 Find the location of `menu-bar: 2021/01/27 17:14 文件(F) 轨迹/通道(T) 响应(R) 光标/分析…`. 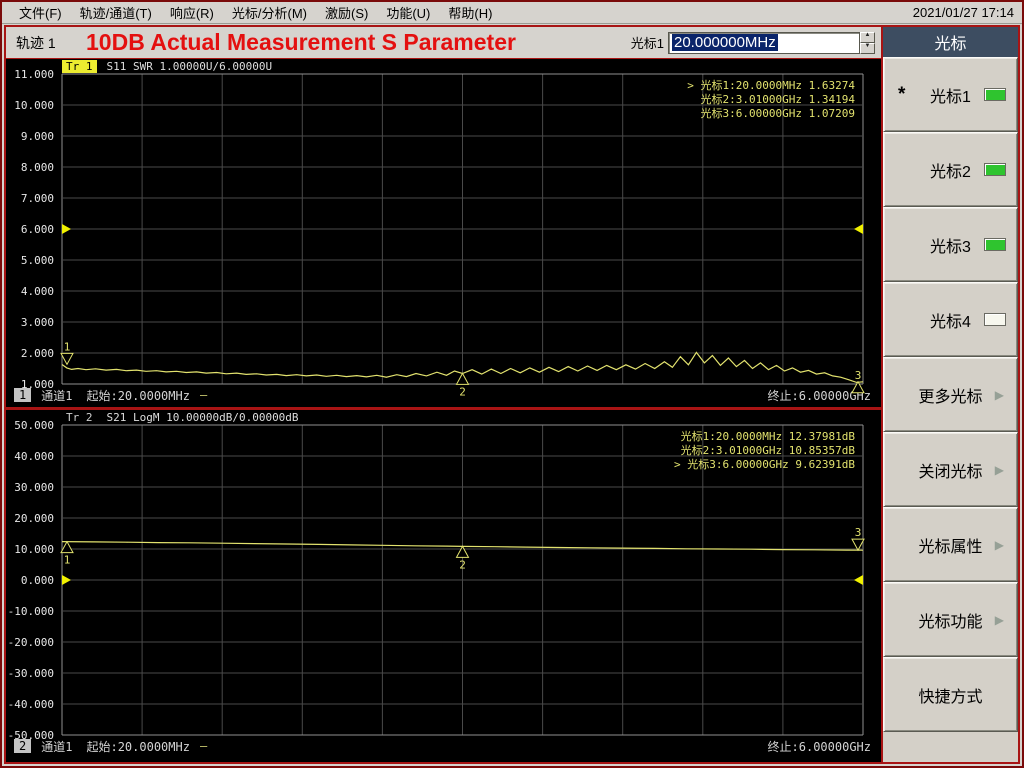

menu-bar: 2021/01/27 17:14 文件(F) 轨迹/通道(T) 响应(R) 光标/分析… is located at coordinates (512, 13).